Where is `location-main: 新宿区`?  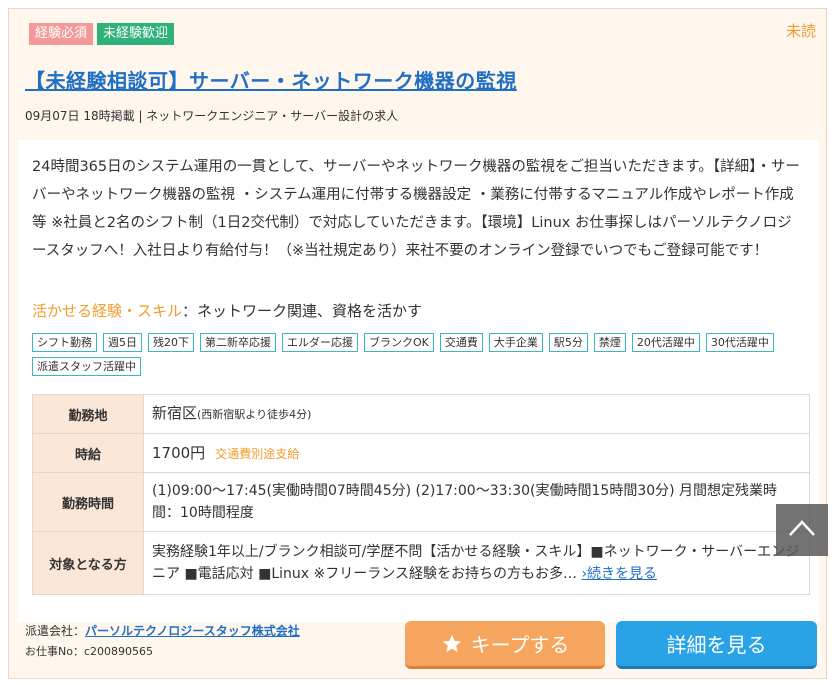
location-main: 新宿区 is located at coordinates (175, 413).